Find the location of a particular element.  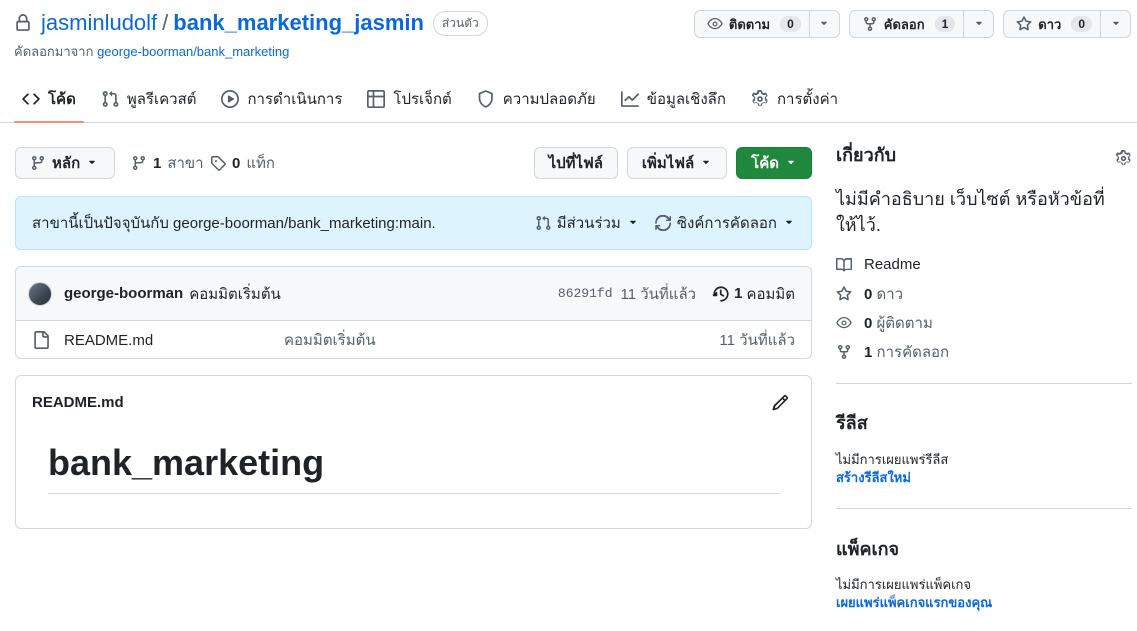

watch-dropdown-button is located at coordinates (823, 24).